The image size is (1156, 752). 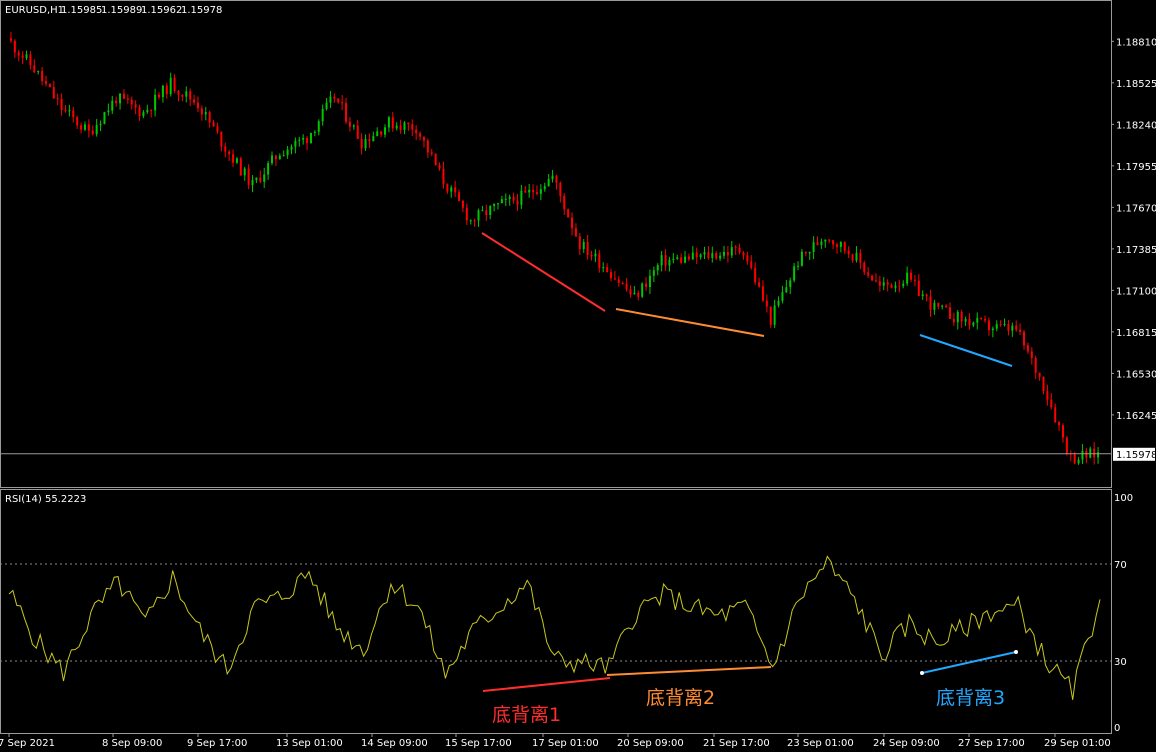 I want to click on time-tick-label: 23 Sep 01:00, so click(x=820, y=743).